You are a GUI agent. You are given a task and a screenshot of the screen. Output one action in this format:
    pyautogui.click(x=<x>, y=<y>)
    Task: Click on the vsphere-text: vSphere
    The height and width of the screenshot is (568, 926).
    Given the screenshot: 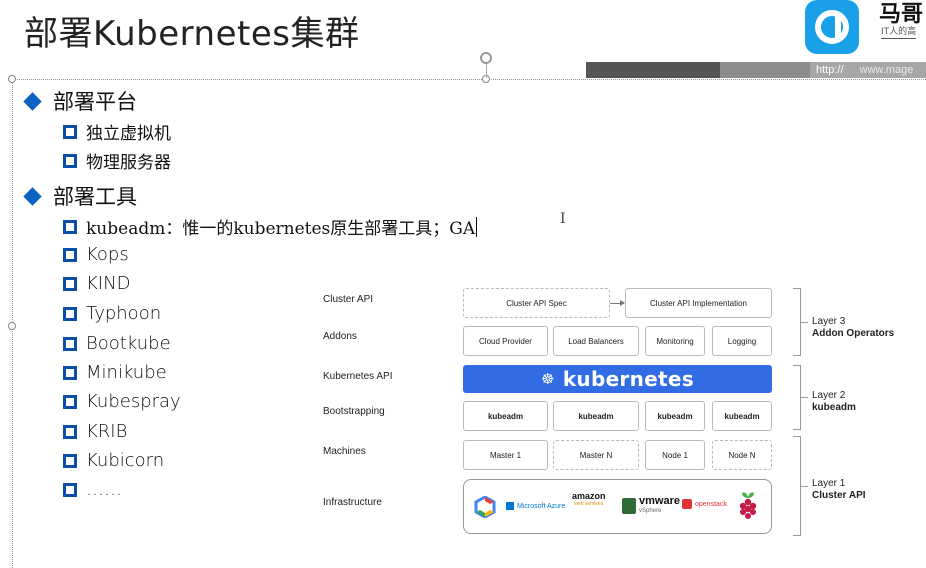 What is the action you would take?
    pyautogui.click(x=650, y=511)
    